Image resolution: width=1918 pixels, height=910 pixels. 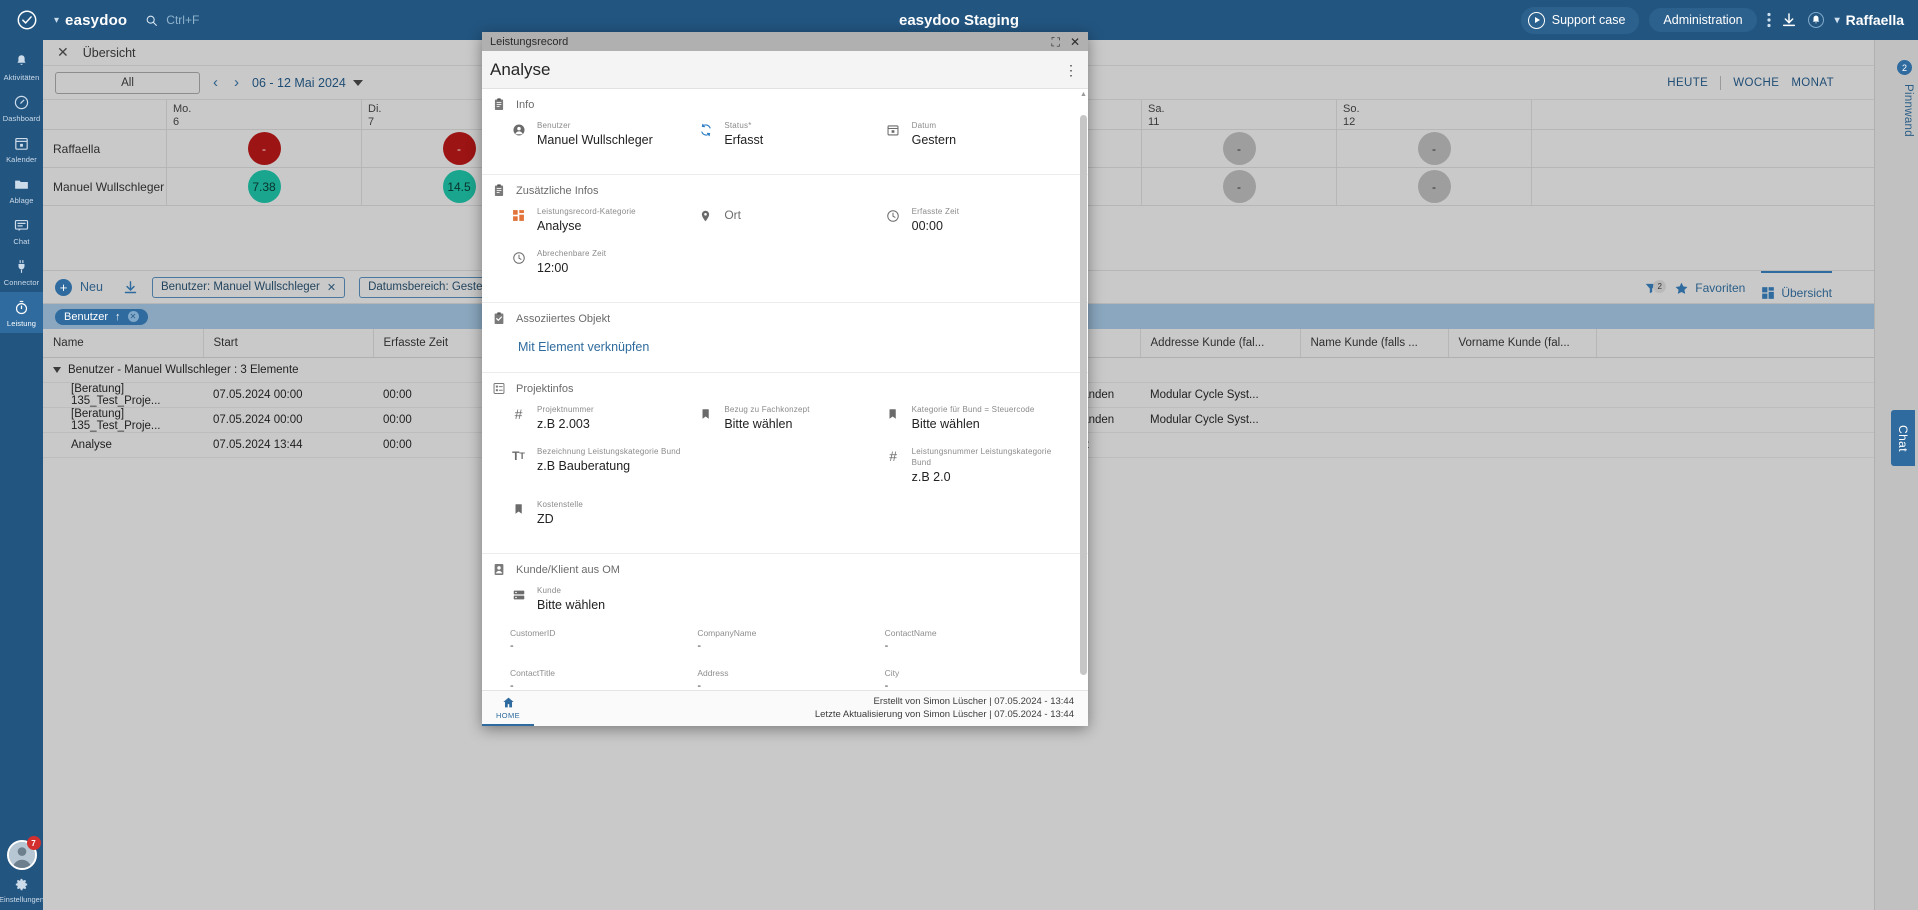 What do you see at coordinates (603, 599) in the screenshot?
I see `field-kunde: Kunde Bitte wählen` at bounding box center [603, 599].